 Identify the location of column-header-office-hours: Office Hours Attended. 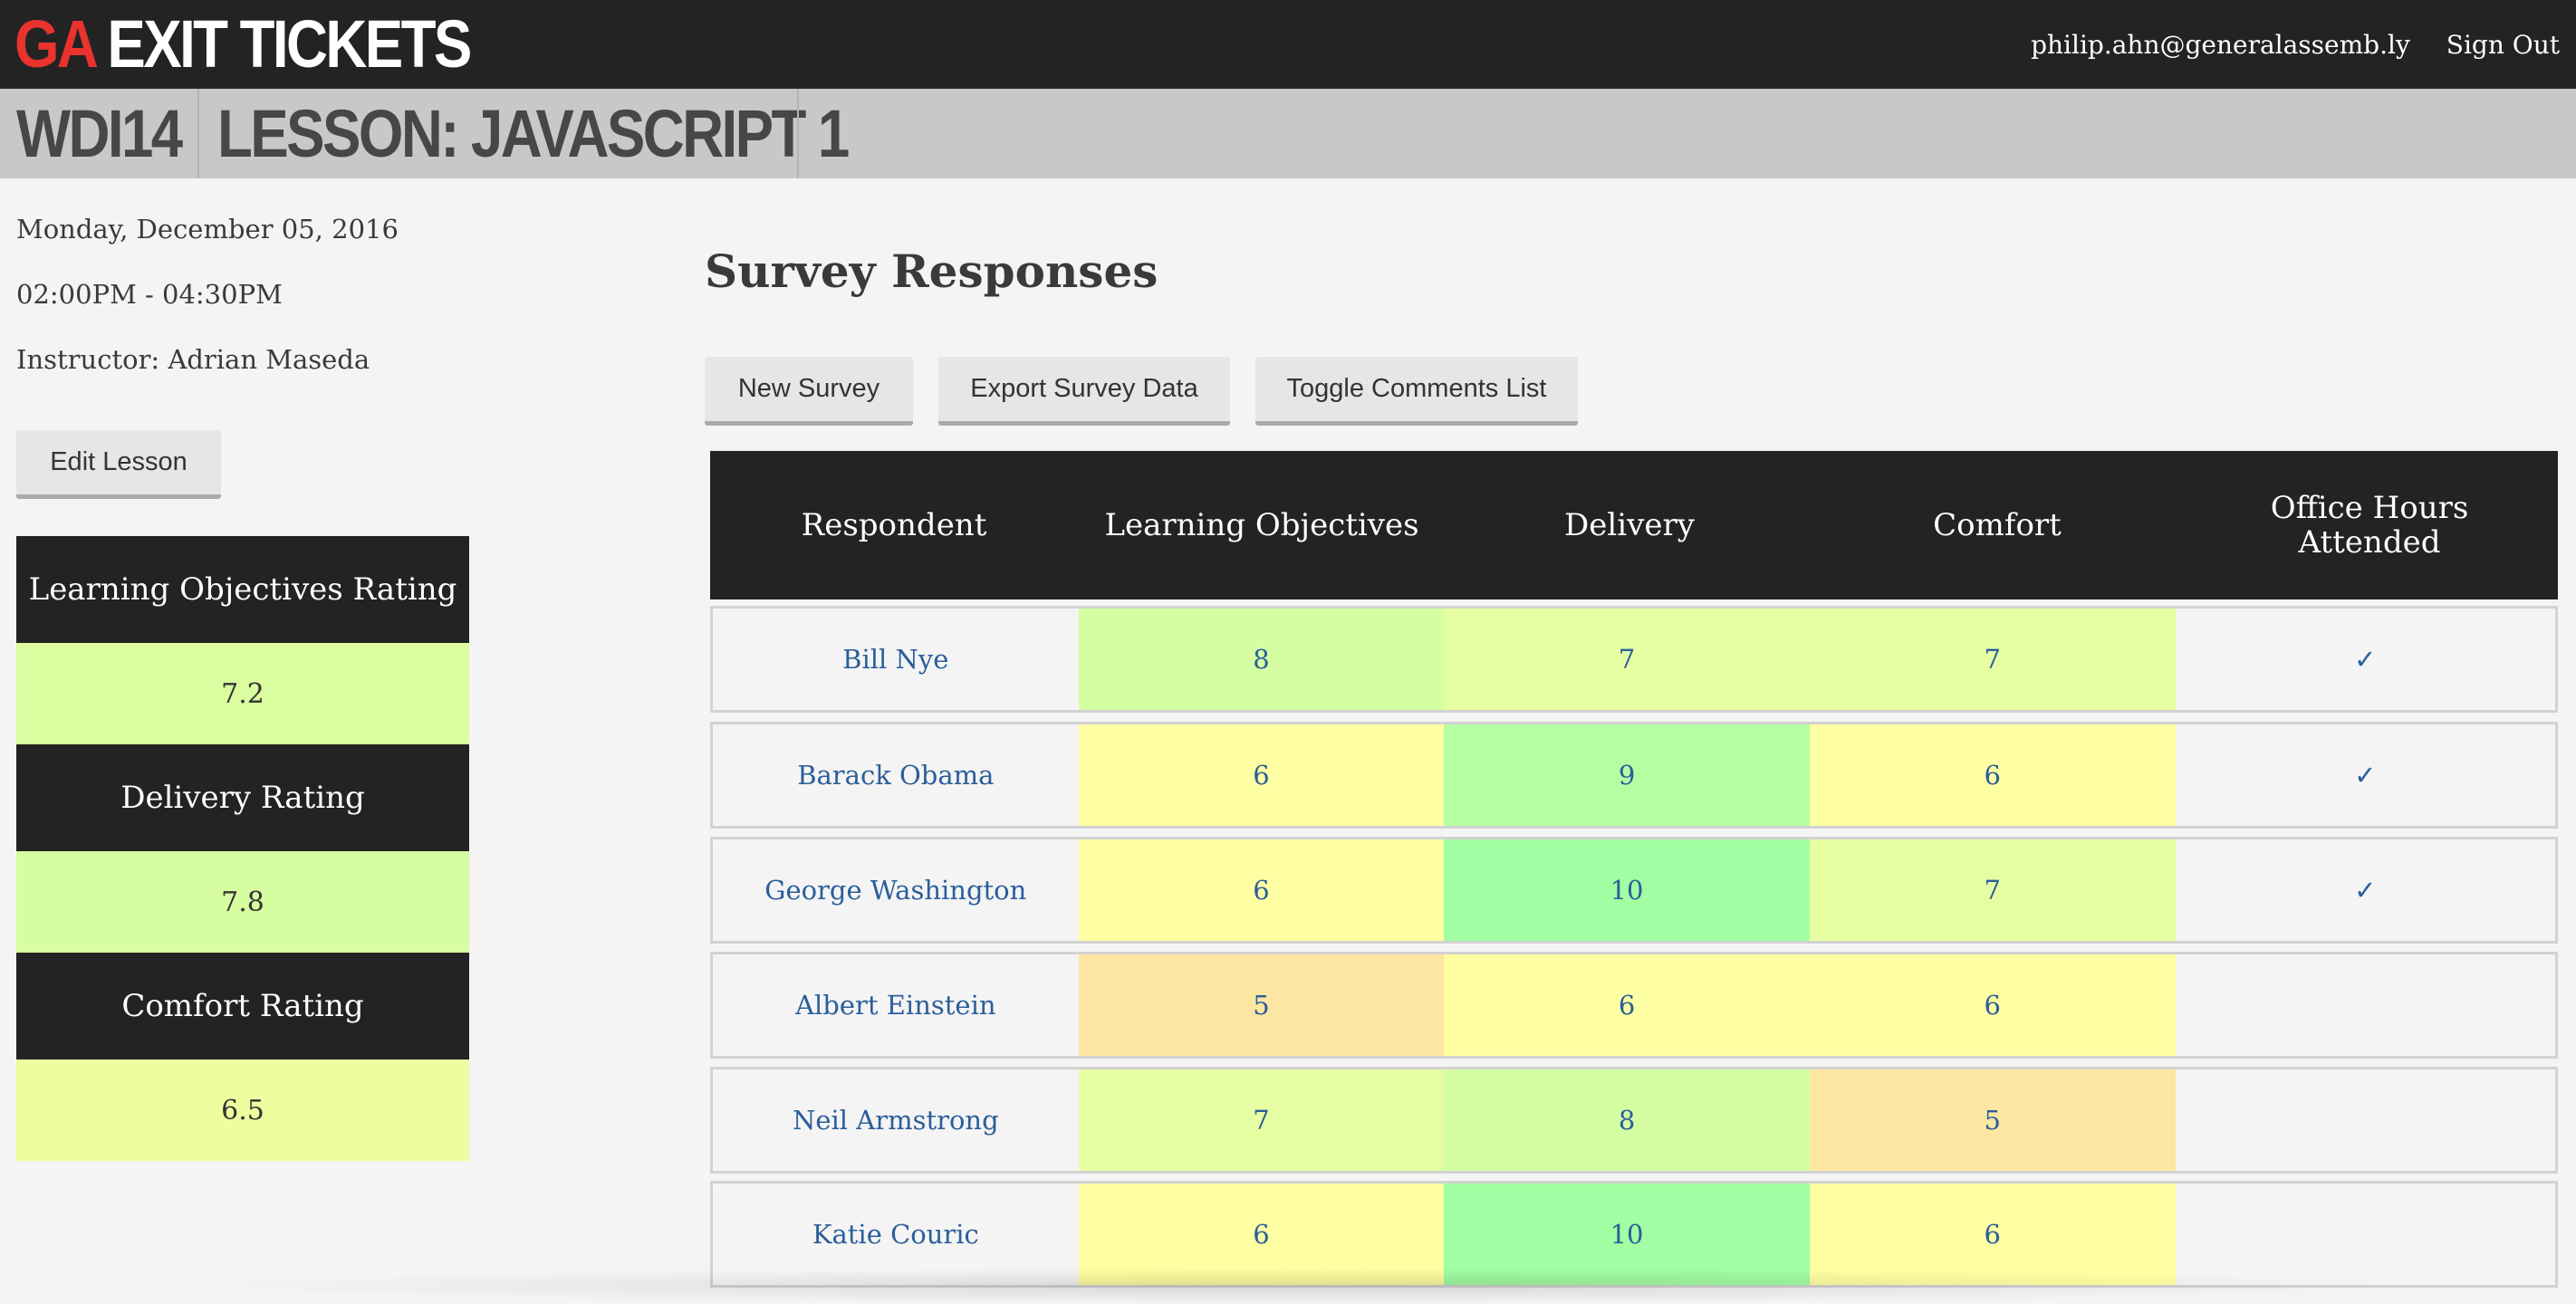
(2369, 525).